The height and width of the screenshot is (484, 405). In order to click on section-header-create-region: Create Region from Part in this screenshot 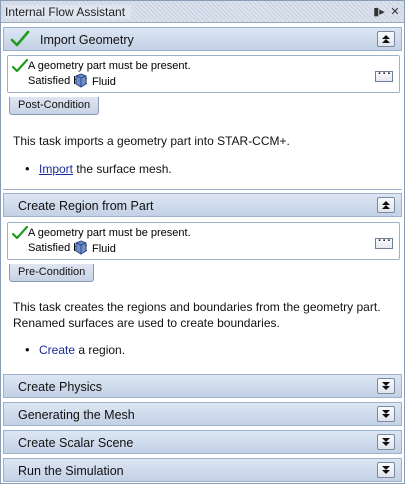, I will do `click(202, 205)`.